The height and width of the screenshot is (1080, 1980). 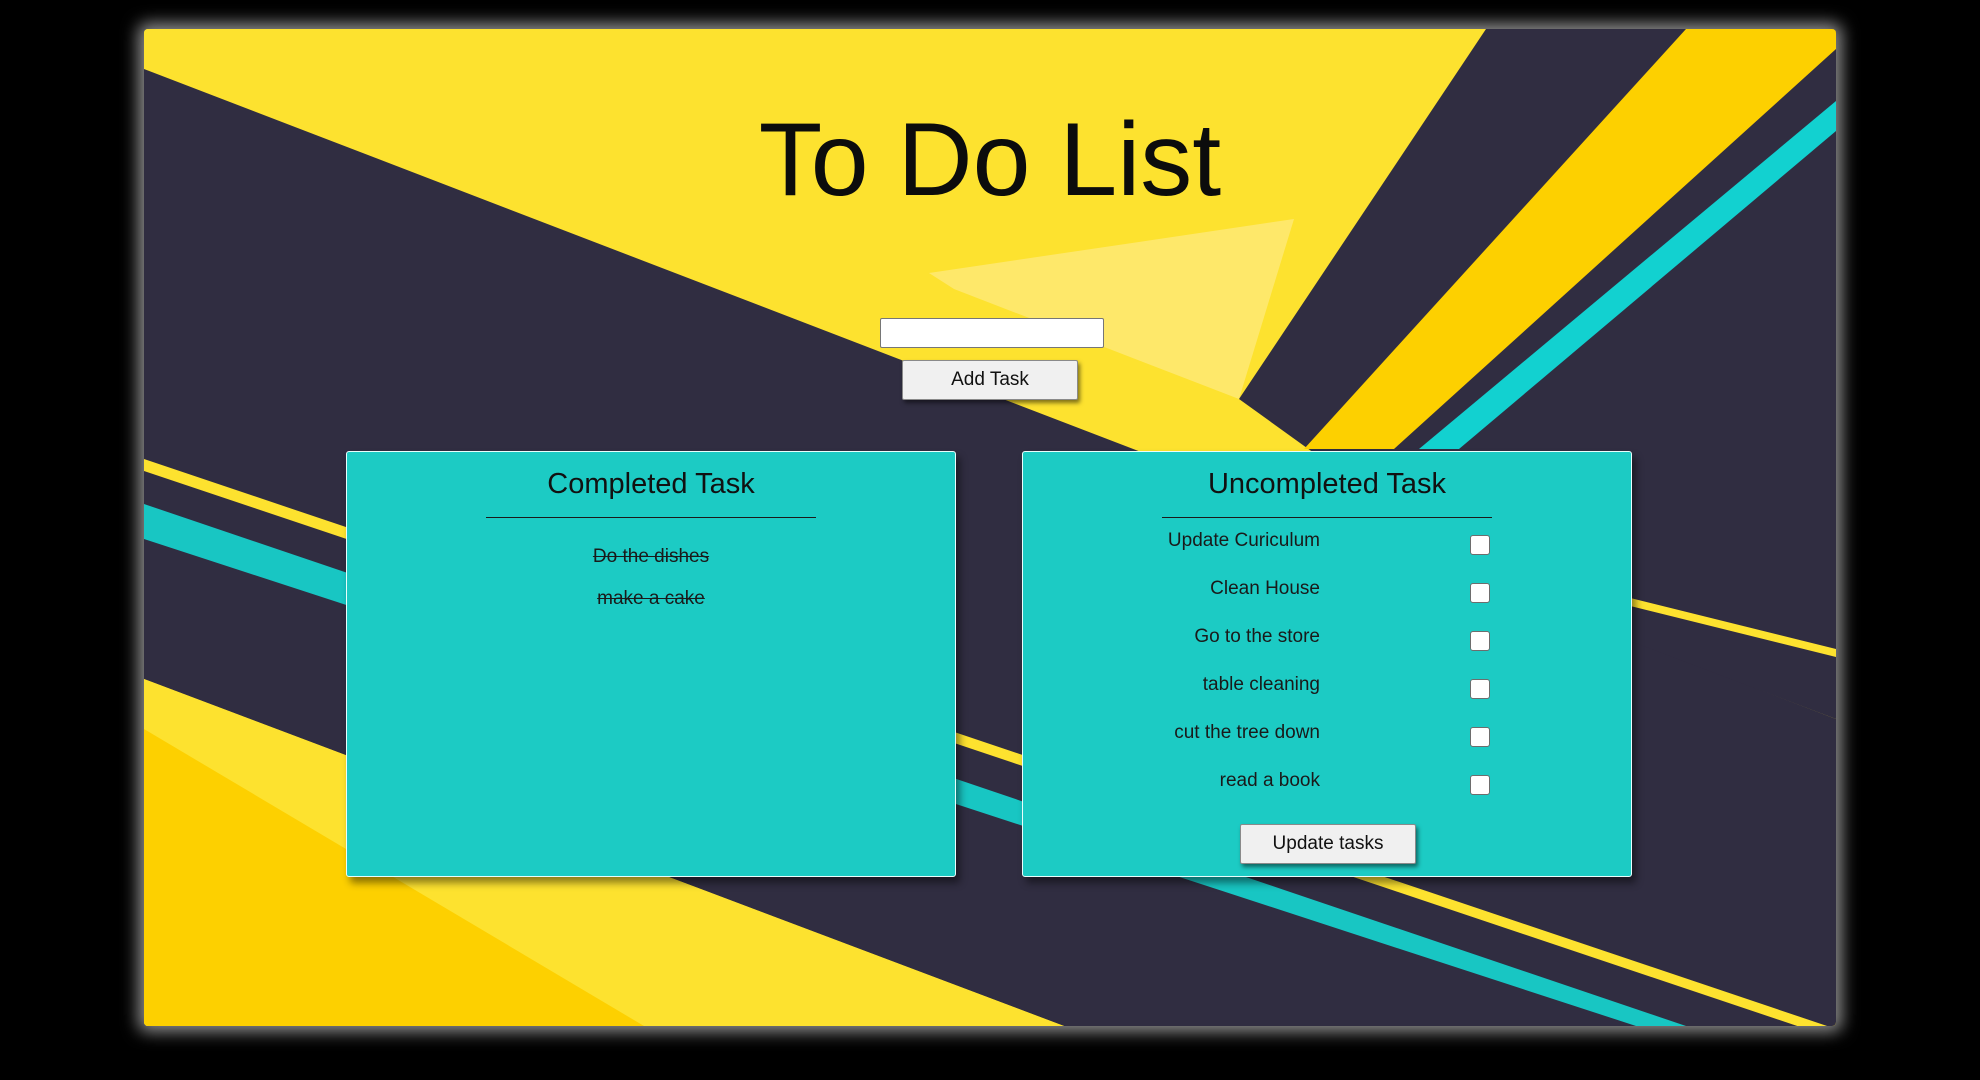 What do you see at coordinates (1327, 593) in the screenshot?
I see `uncompleted-task-row: Clean House` at bounding box center [1327, 593].